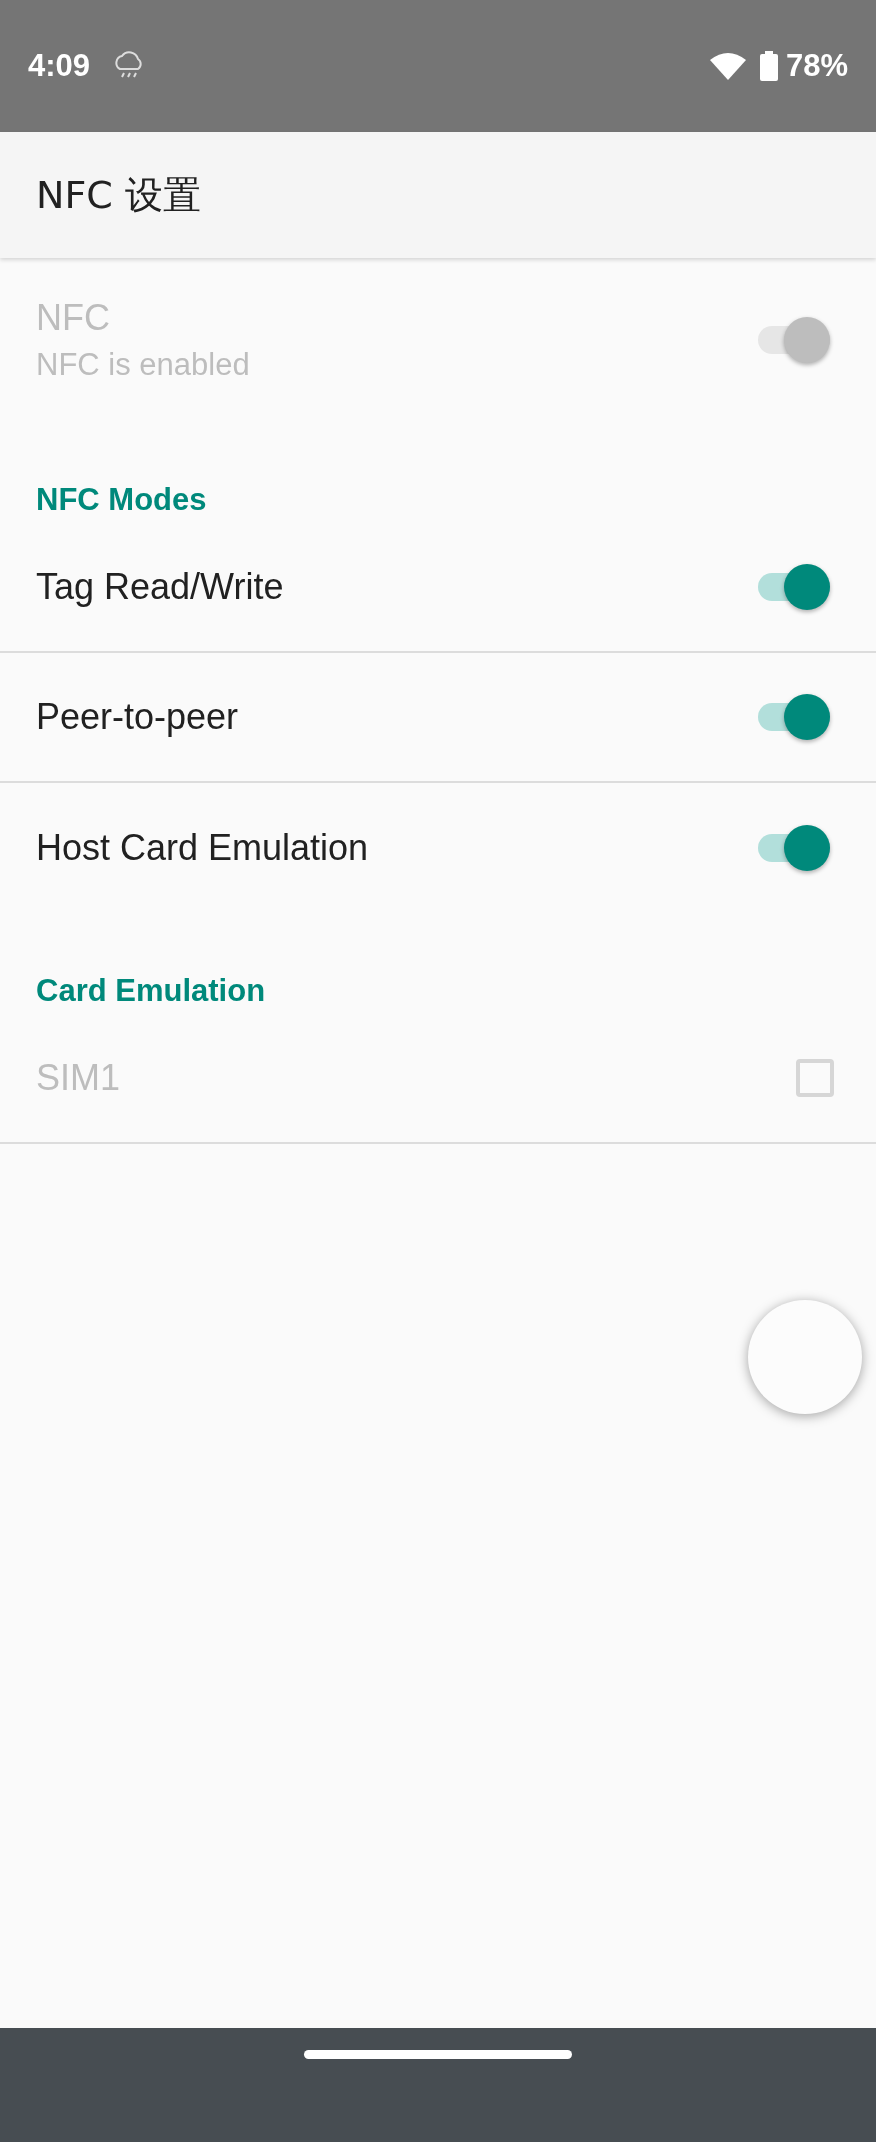  Describe the element at coordinates (59, 66) in the screenshot. I see `clock-time: 4:09` at that location.